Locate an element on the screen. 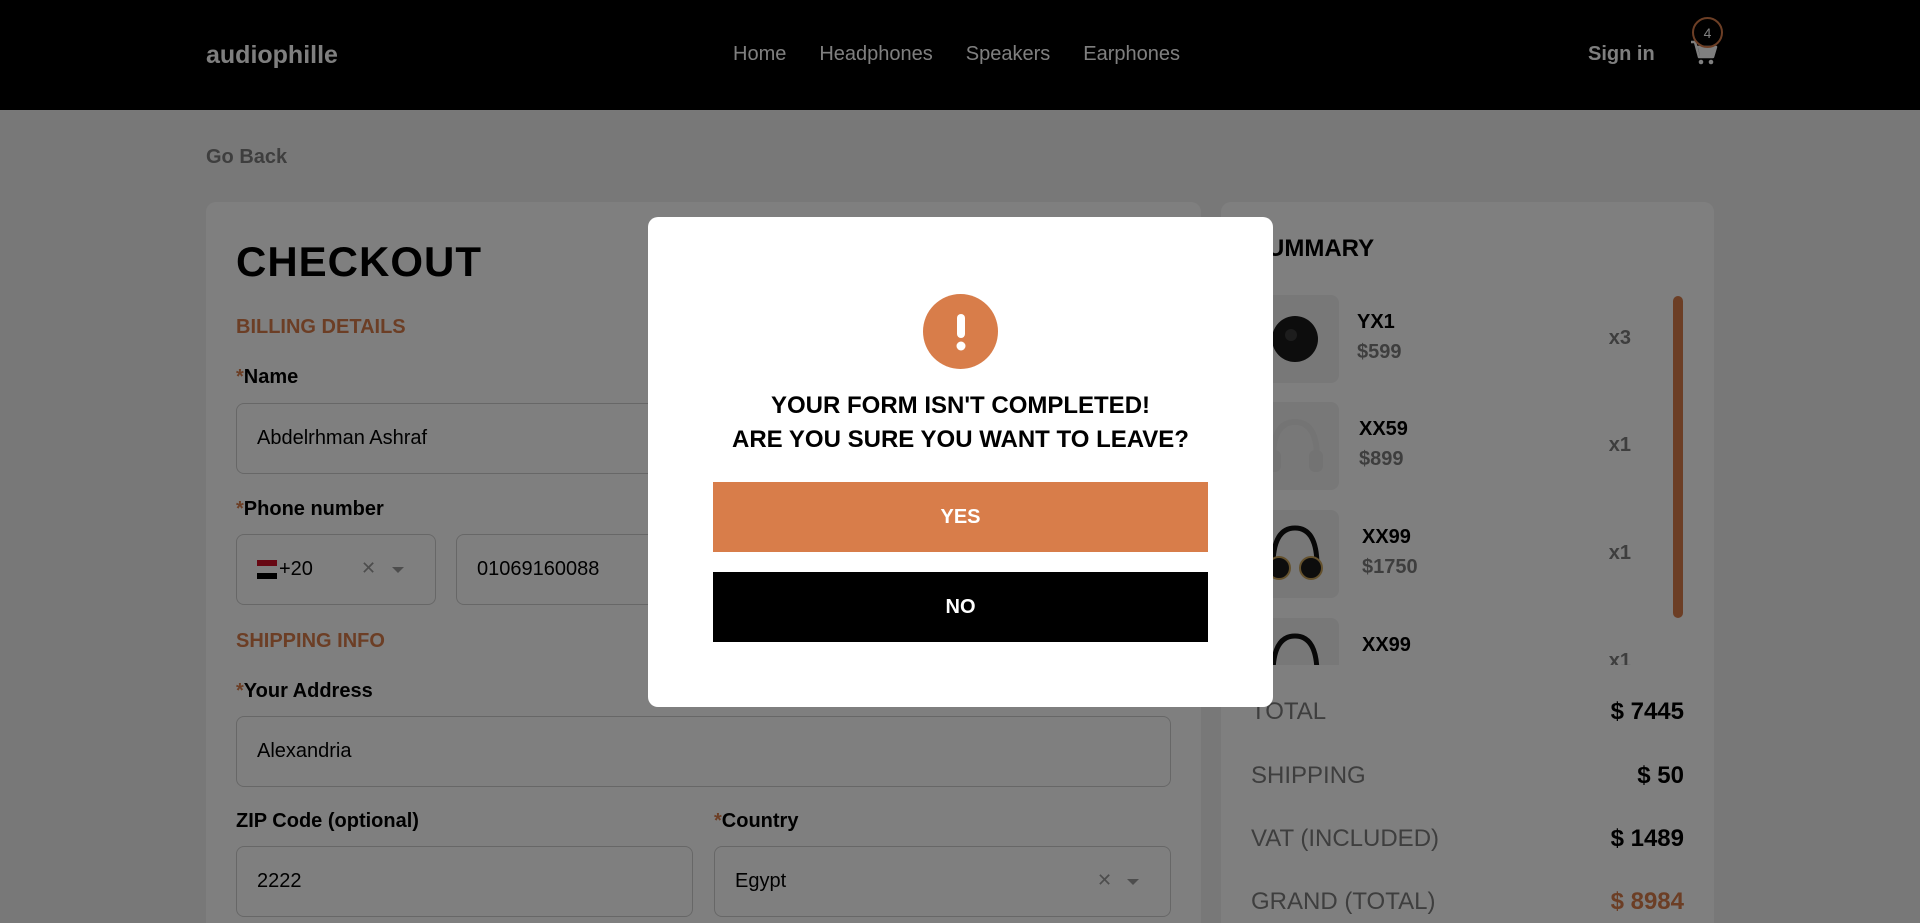 The height and width of the screenshot is (923, 1920). no-button: NO is located at coordinates (960, 607).